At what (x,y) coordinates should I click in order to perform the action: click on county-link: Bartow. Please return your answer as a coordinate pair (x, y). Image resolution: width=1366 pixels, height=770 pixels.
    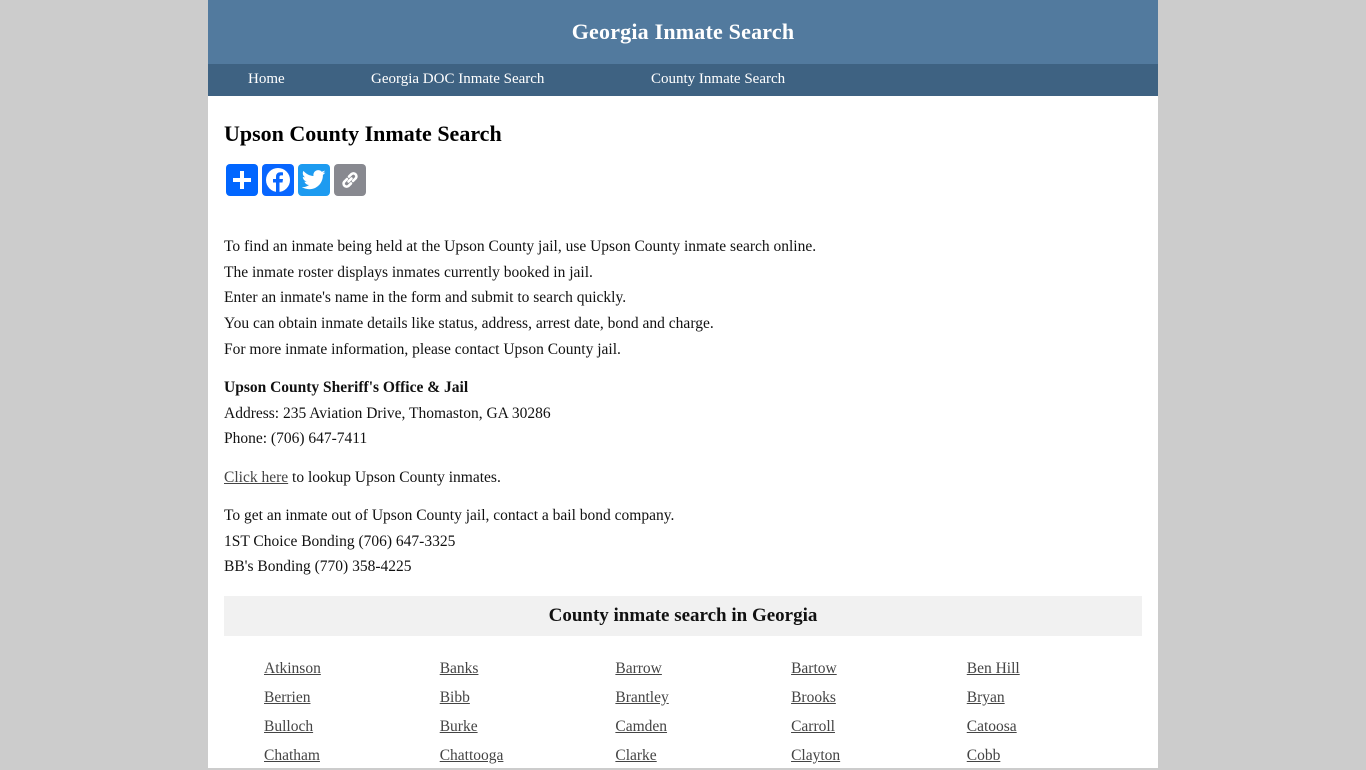
    Looking at the image, I should click on (879, 668).